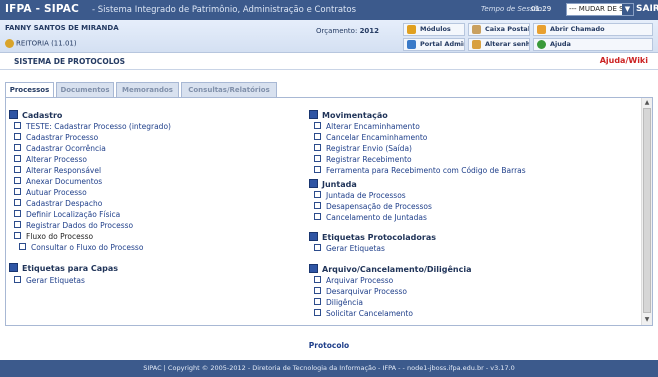 This screenshot has height=377, width=658. I want to click on menu-item-label: Definir Localização Física, so click(73, 214).